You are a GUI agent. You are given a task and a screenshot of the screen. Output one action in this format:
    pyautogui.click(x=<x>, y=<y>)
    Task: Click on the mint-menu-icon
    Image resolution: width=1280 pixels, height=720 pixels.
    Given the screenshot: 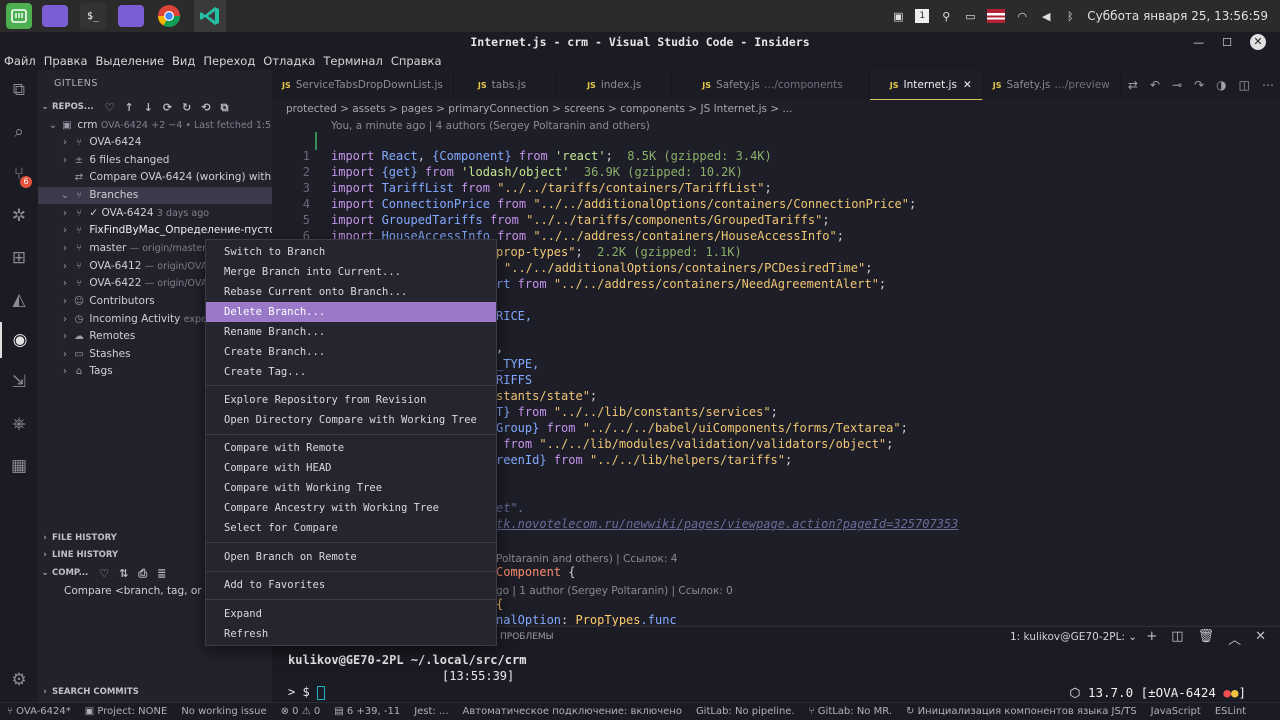 What is the action you would take?
    pyautogui.click(x=19, y=16)
    